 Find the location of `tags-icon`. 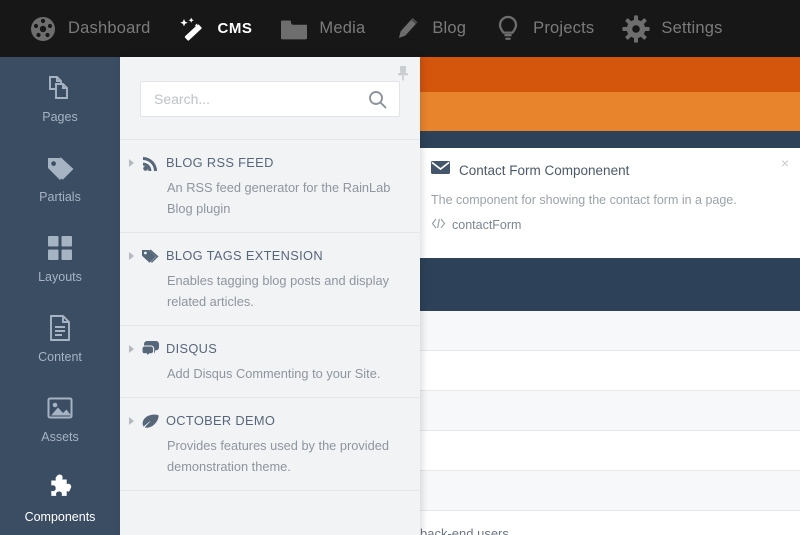

tags-icon is located at coordinates (60, 168).